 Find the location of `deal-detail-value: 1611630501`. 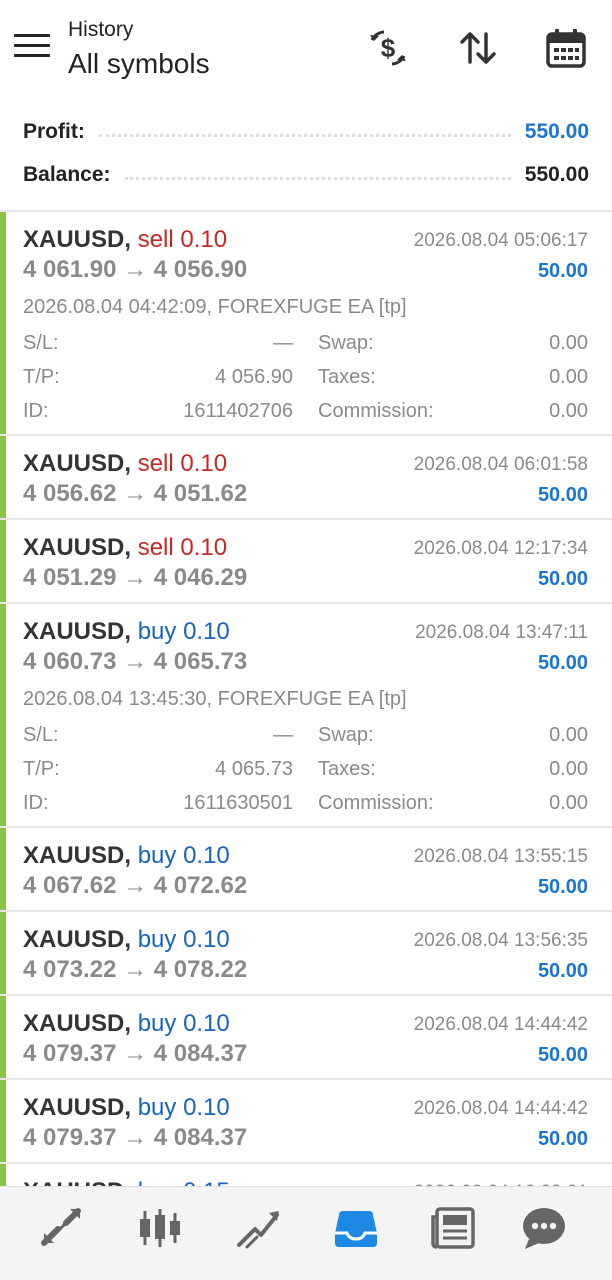

deal-detail-value: 1611630501 is located at coordinates (238, 803).